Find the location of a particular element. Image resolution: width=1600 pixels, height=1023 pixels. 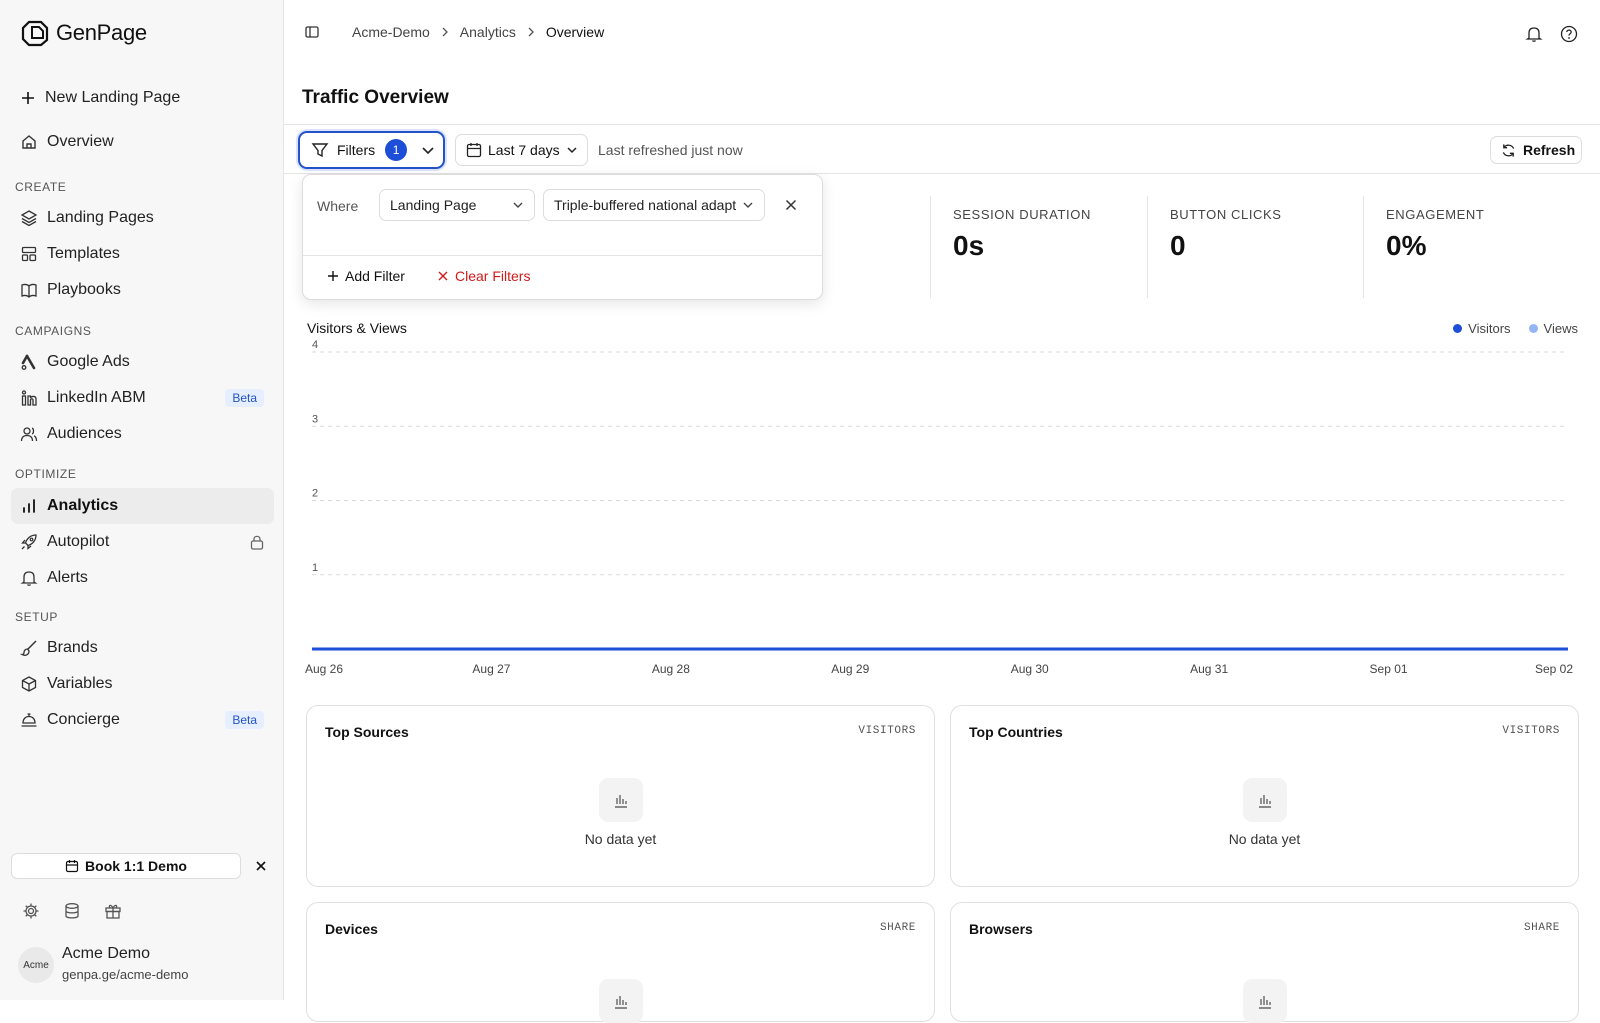

filter-value-select: Triple-buffered national adapt is located at coordinates (654, 205).